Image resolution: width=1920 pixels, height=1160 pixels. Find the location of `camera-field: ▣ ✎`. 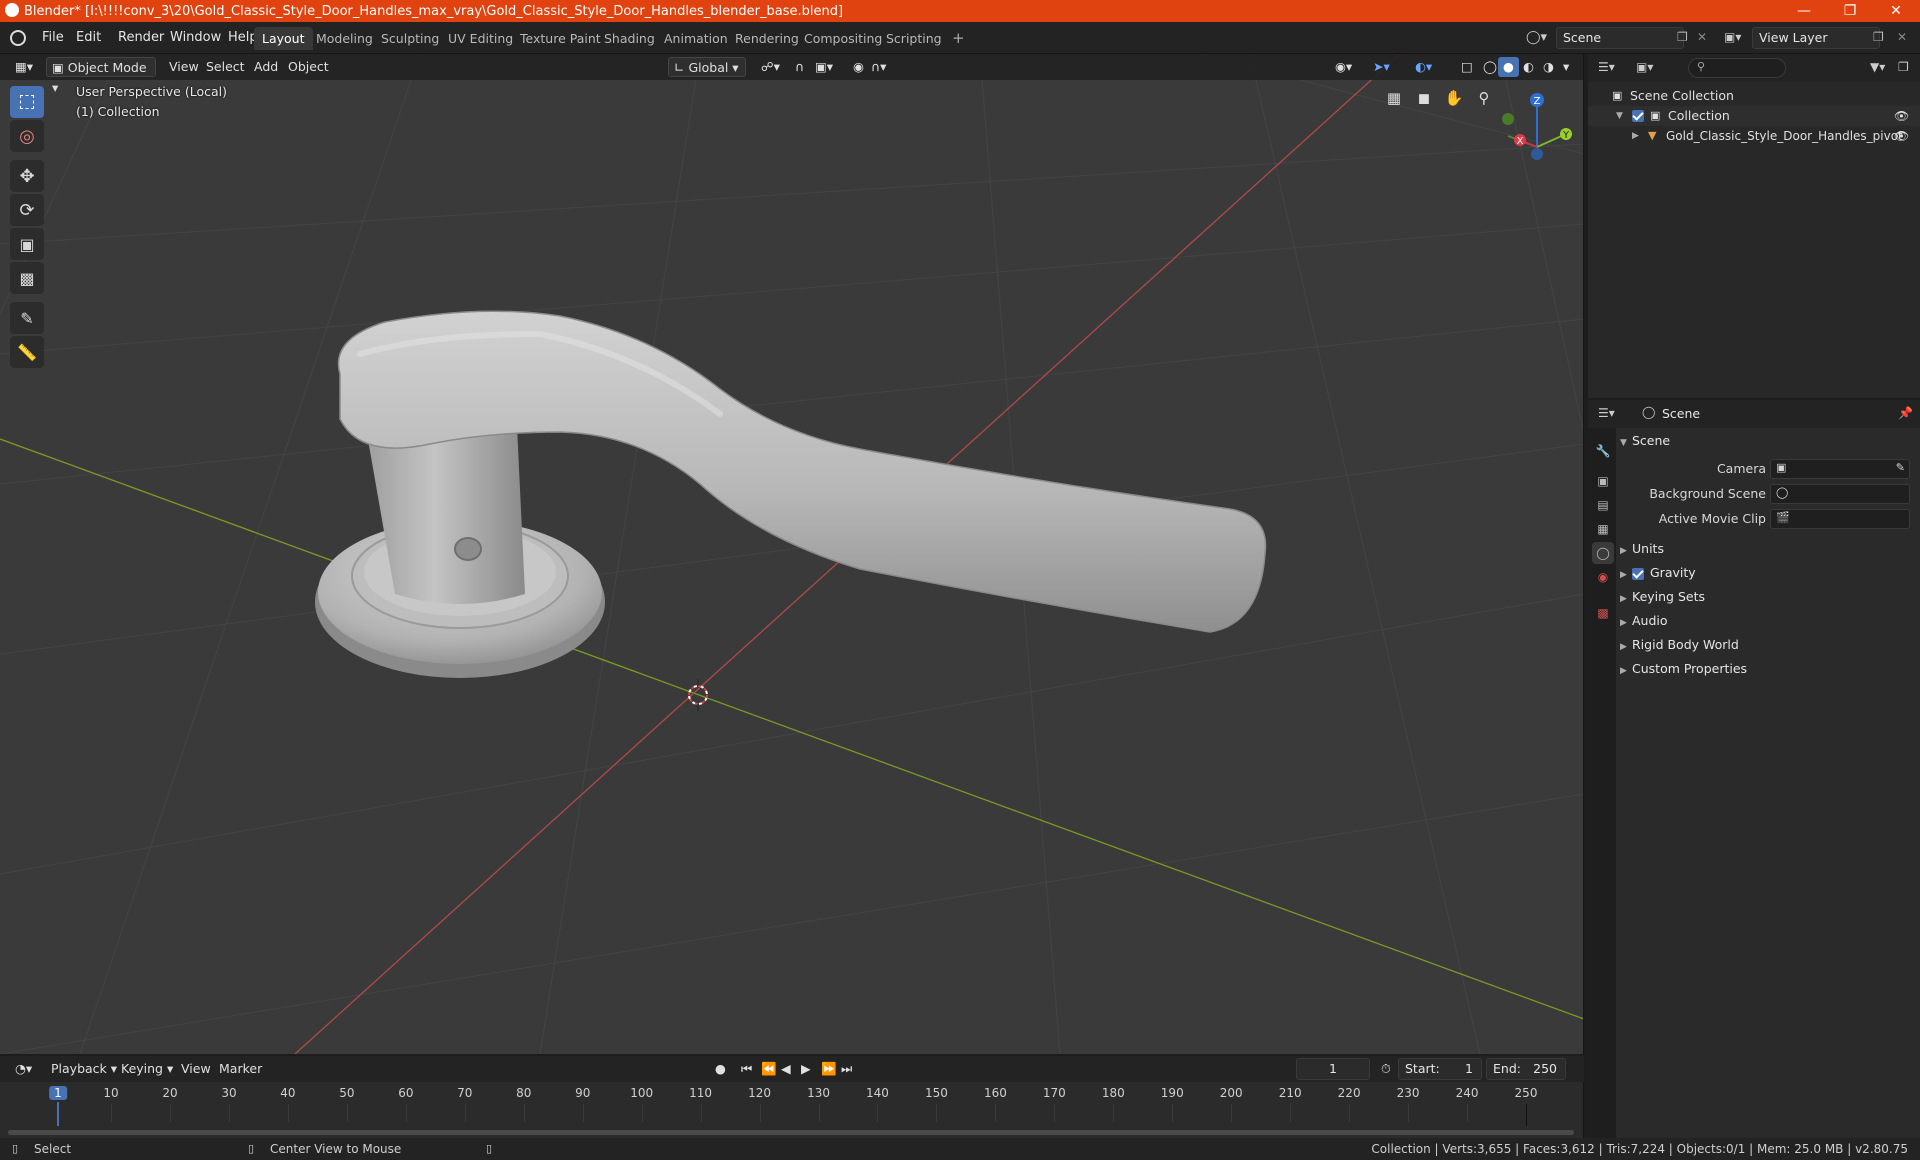

camera-field: ▣ ✎ is located at coordinates (1840, 469).